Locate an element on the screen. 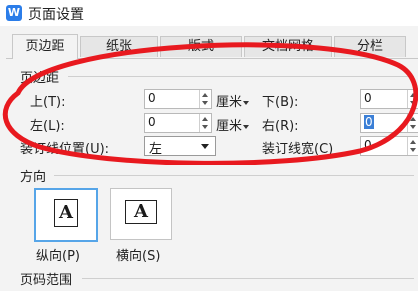 This screenshot has height=291, width=418. right-margin-input: 0 is located at coordinates (389, 123).